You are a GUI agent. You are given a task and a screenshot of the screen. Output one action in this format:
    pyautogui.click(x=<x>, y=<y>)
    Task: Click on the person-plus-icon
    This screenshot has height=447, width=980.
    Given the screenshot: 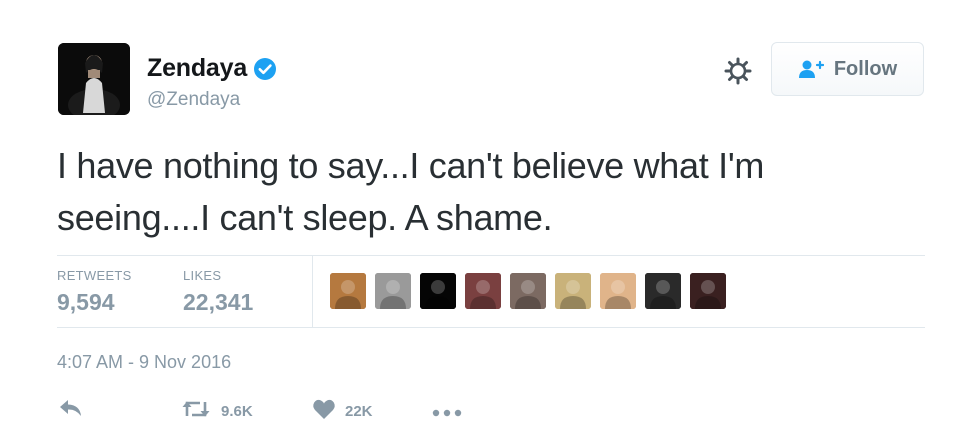 What is the action you would take?
    pyautogui.click(x=811, y=69)
    